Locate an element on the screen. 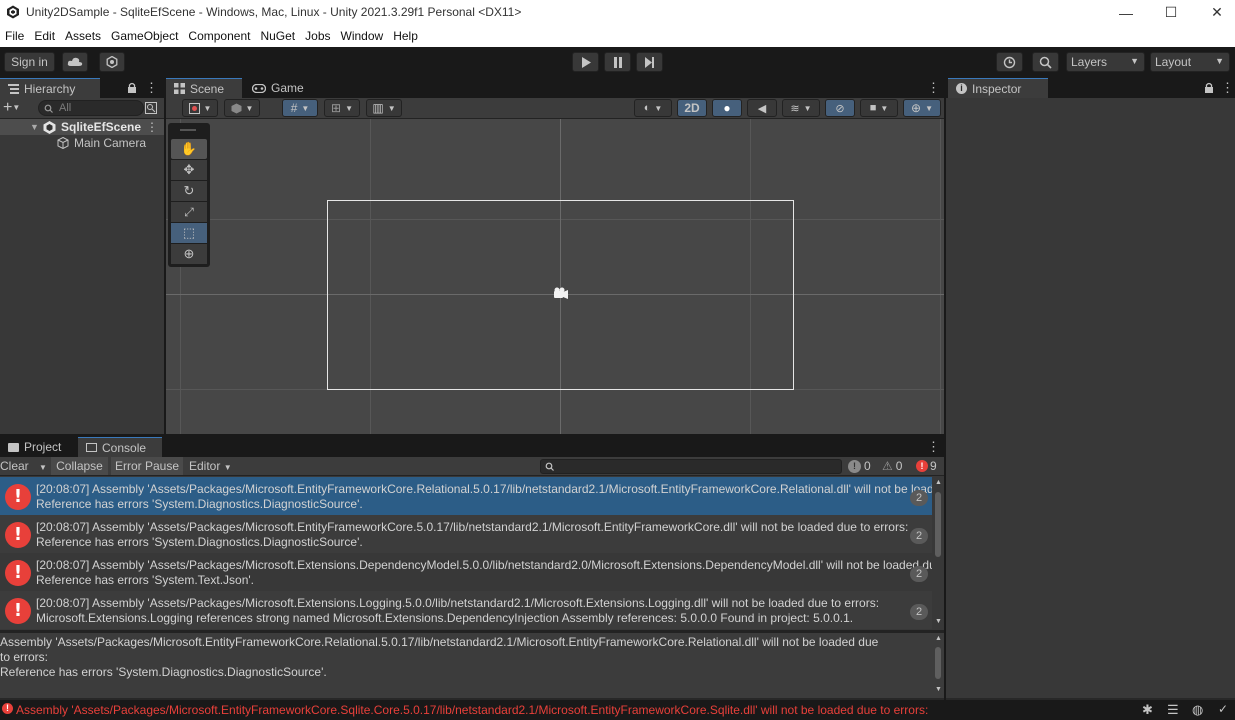 This screenshot has height=720, width=1235. maximize-button: ☐ is located at coordinates (1171, 12).